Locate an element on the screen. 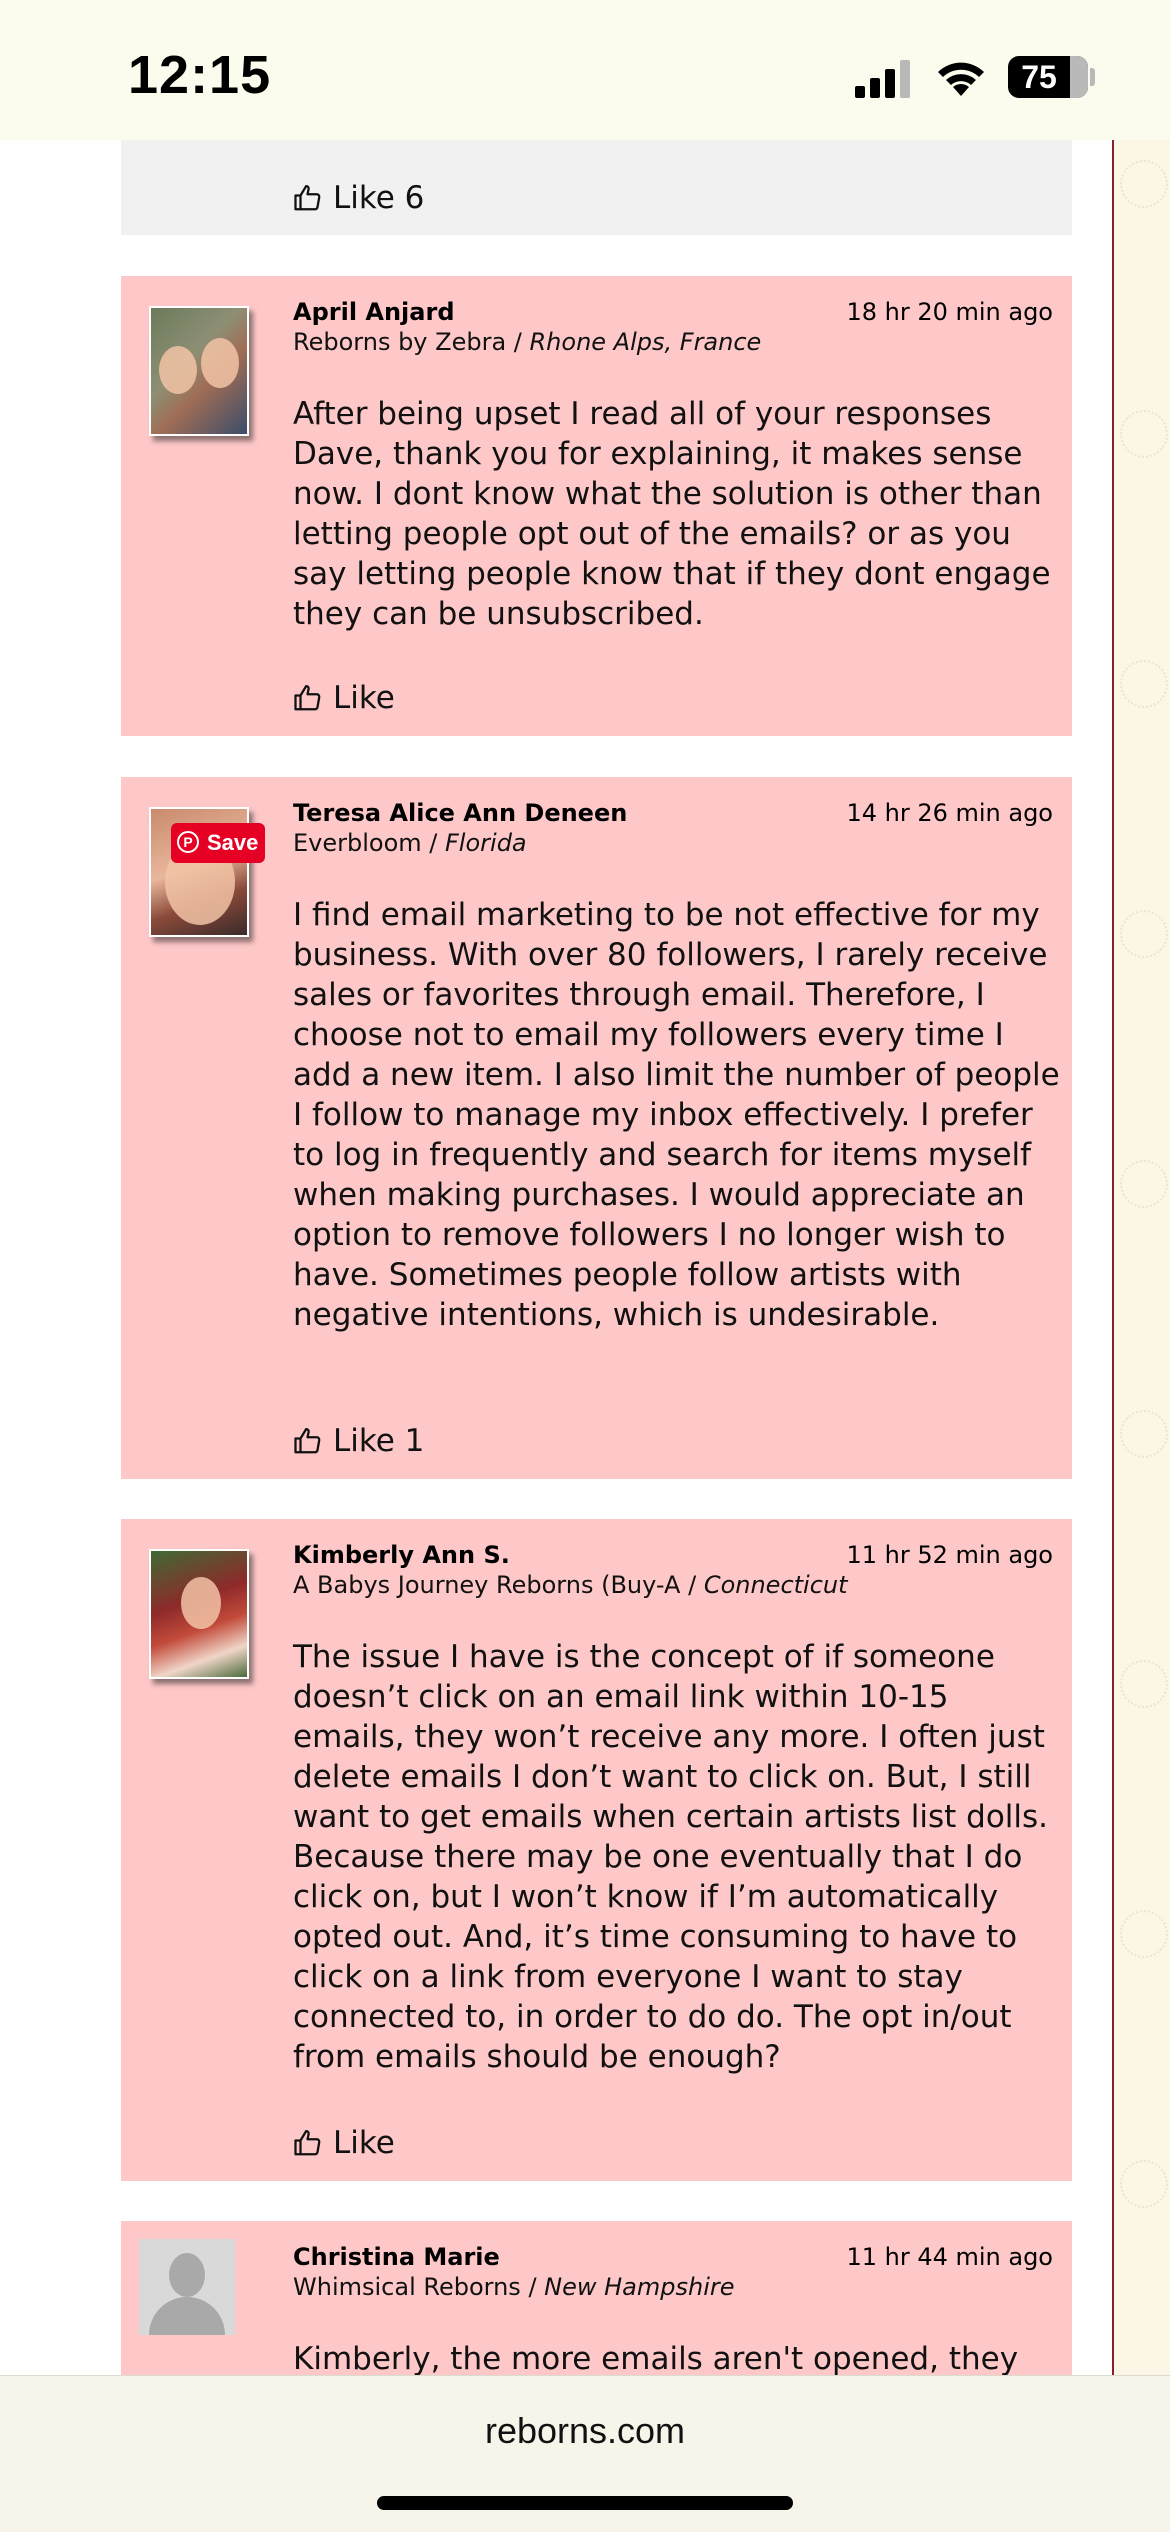  decorative-side-strip is located at coordinates (1142, 1257).